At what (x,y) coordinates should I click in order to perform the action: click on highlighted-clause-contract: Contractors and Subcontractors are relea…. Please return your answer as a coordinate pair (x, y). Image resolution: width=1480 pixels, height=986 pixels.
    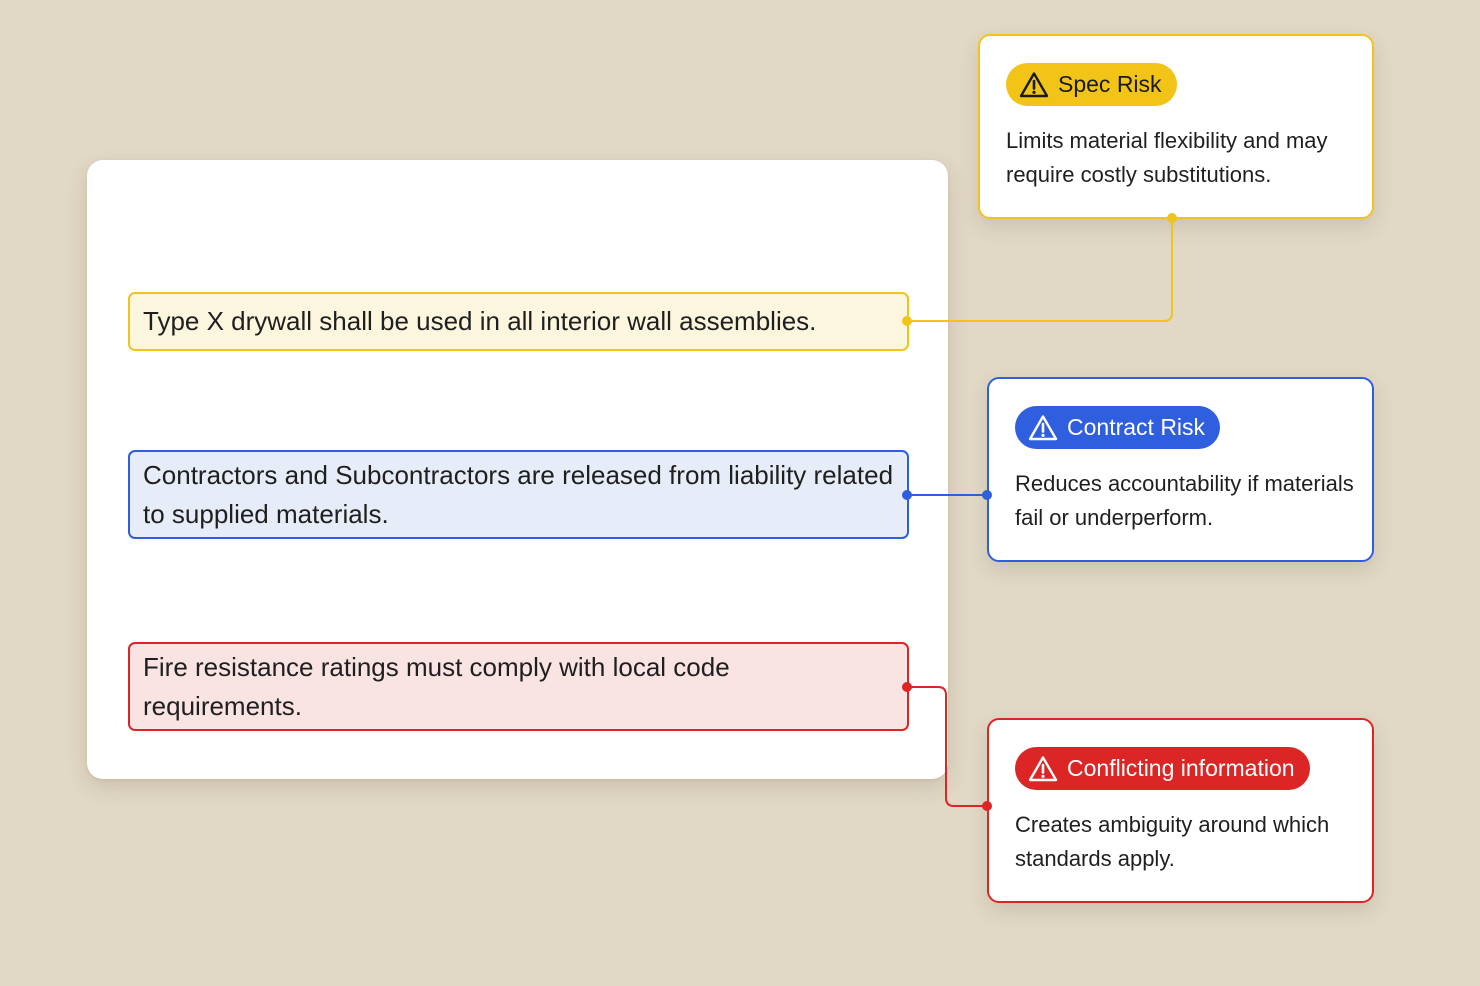
    Looking at the image, I should click on (518, 494).